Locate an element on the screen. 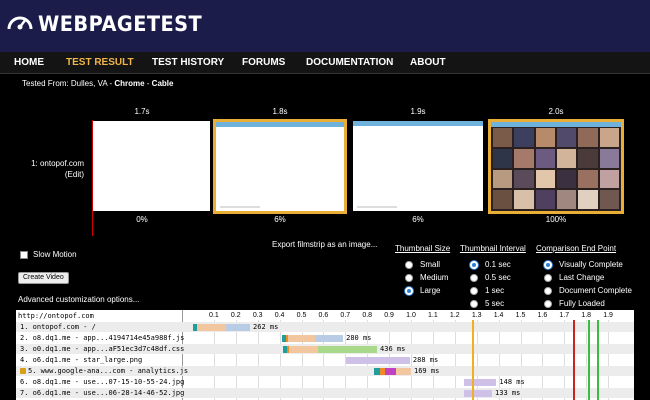  nav-documentation: DOCUMENTATION is located at coordinates (349, 62).